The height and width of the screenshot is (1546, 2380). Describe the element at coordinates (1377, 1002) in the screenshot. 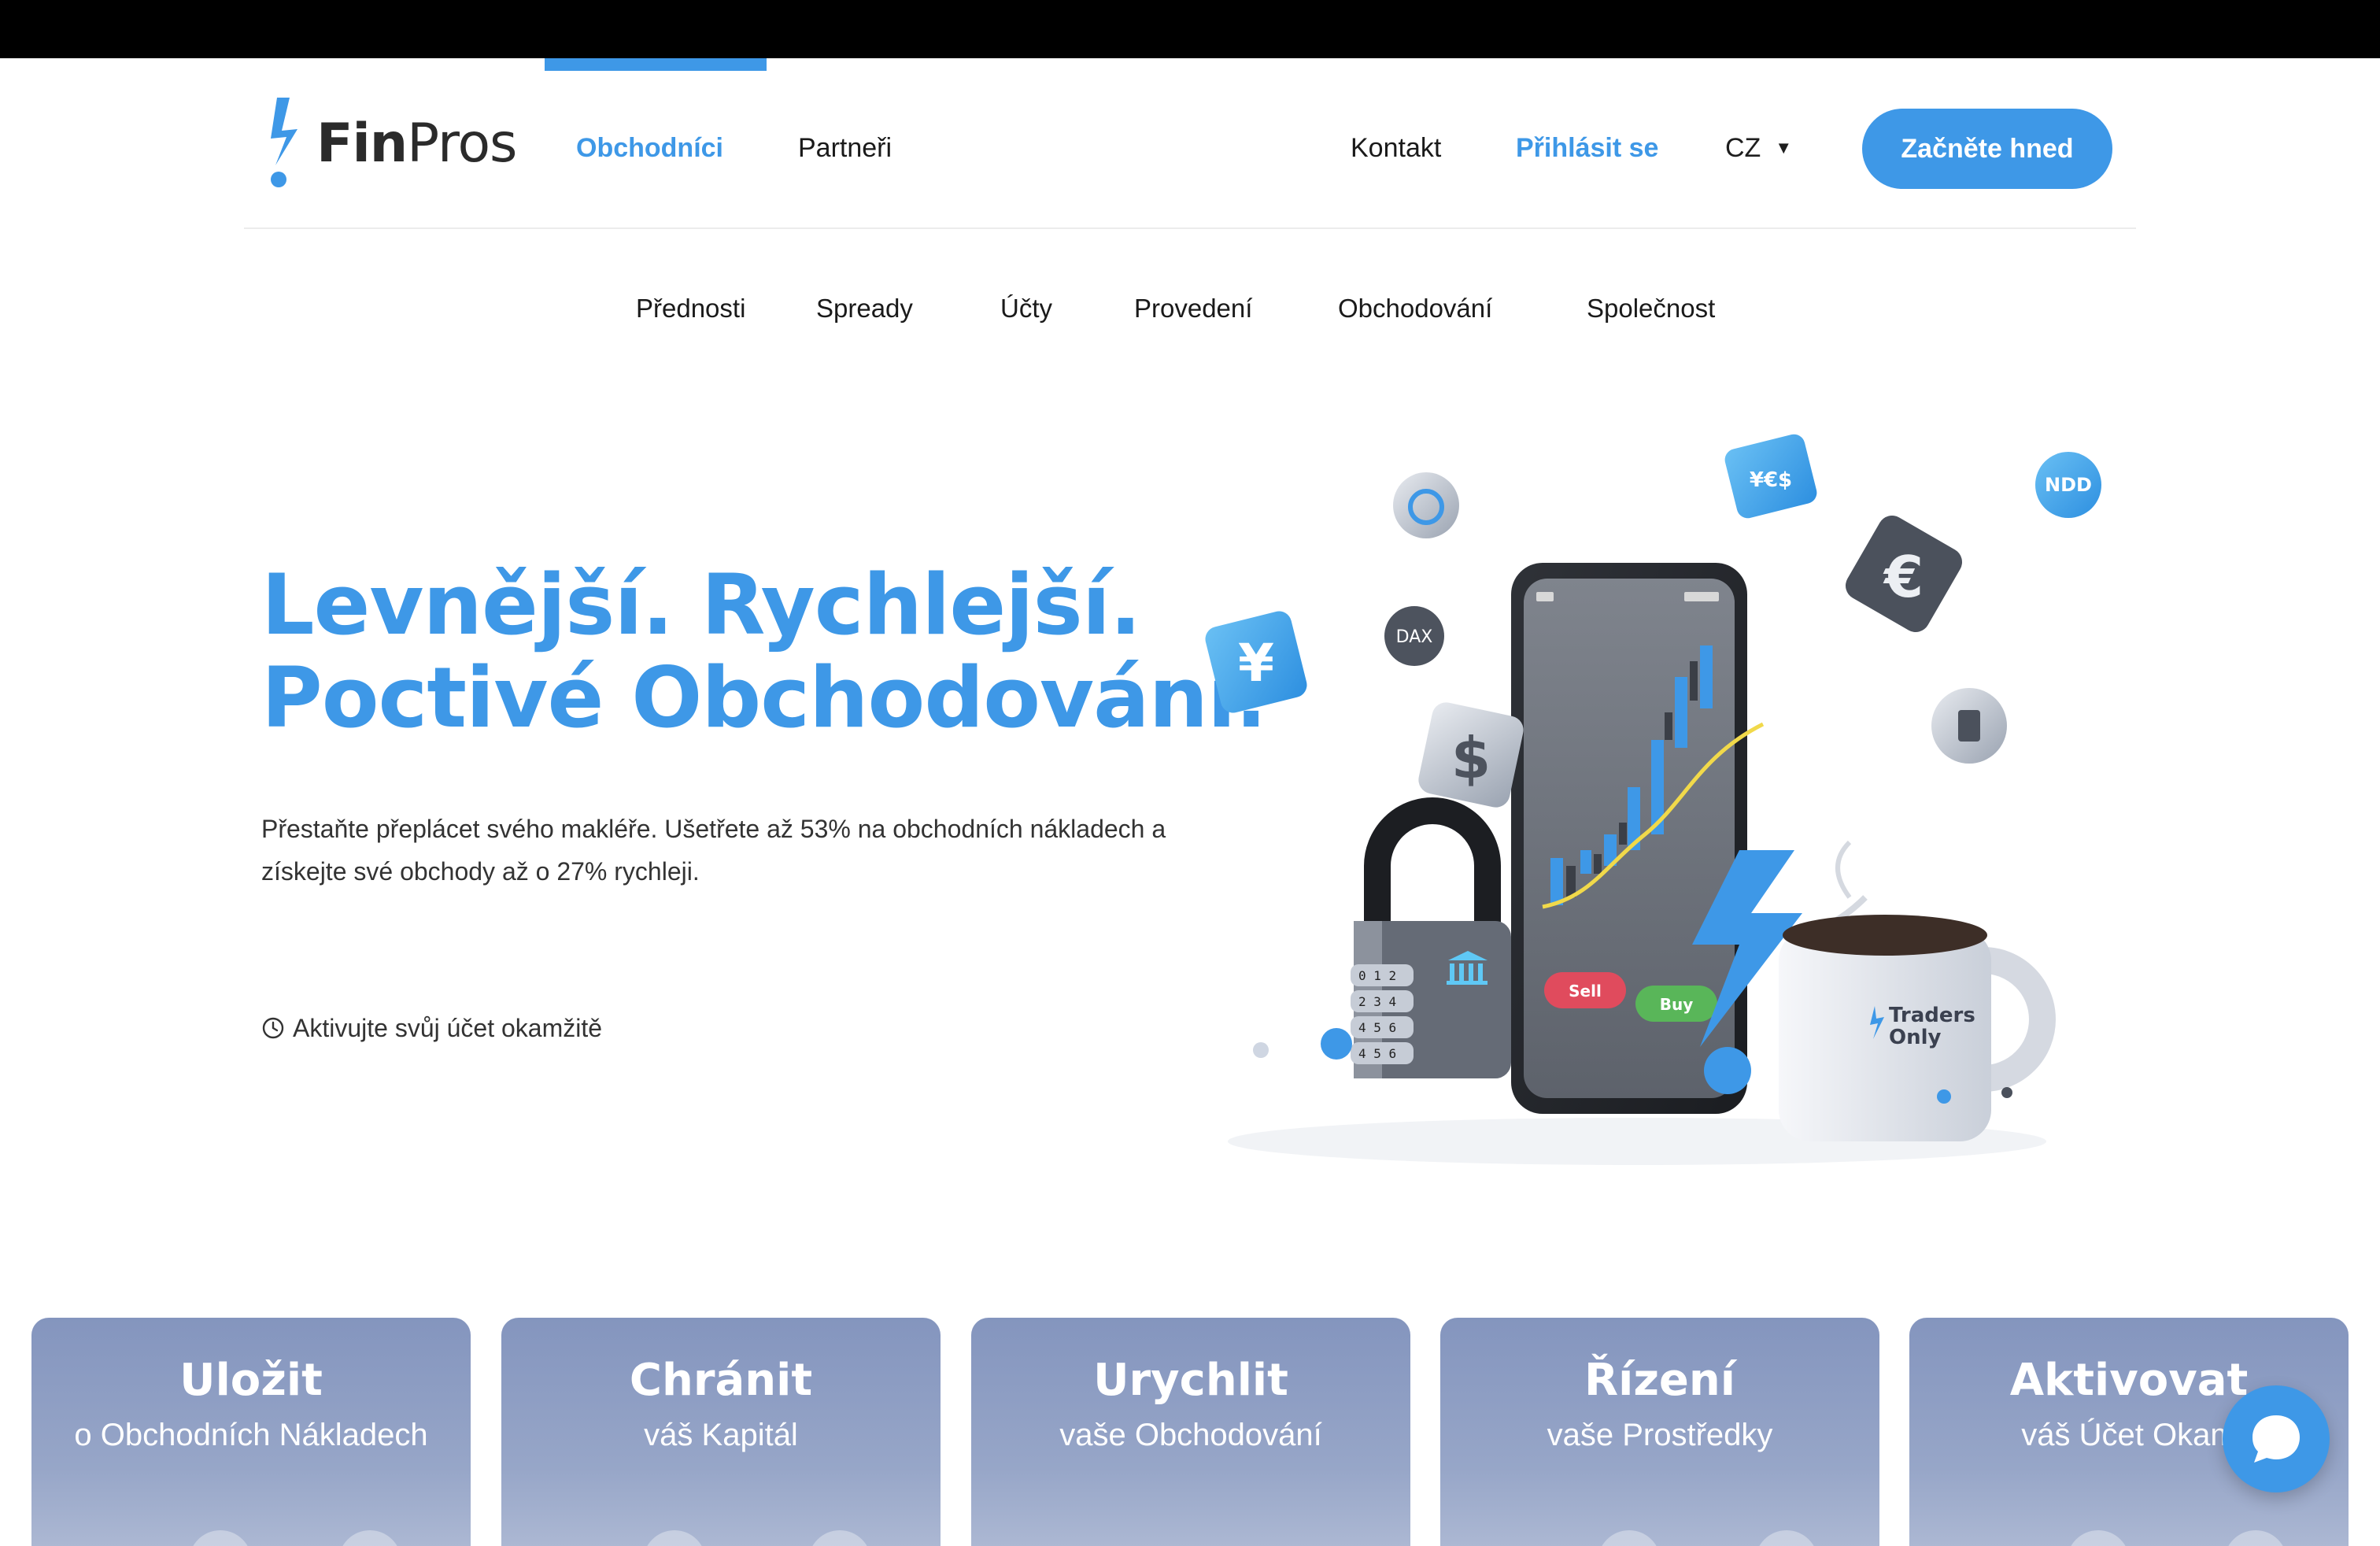

I see `lock-digit-row-2: 2 3 4` at that location.